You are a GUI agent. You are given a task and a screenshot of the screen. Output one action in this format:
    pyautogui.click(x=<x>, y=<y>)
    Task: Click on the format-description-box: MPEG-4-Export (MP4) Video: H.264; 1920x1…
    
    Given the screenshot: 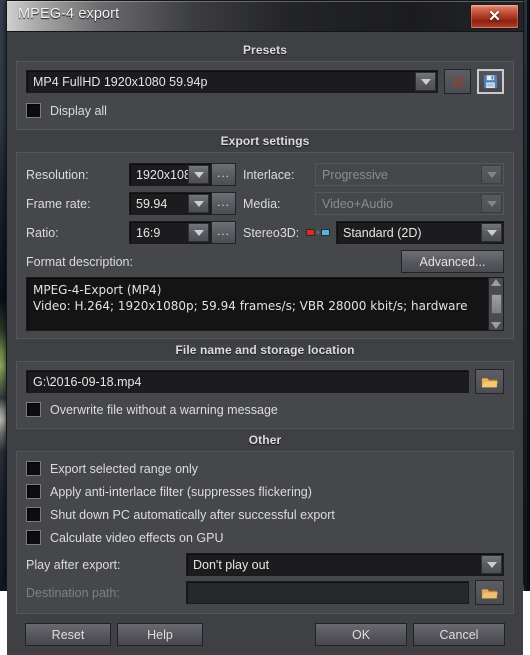 What is the action you would take?
    pyautogui.click(x=265, y=304)
    